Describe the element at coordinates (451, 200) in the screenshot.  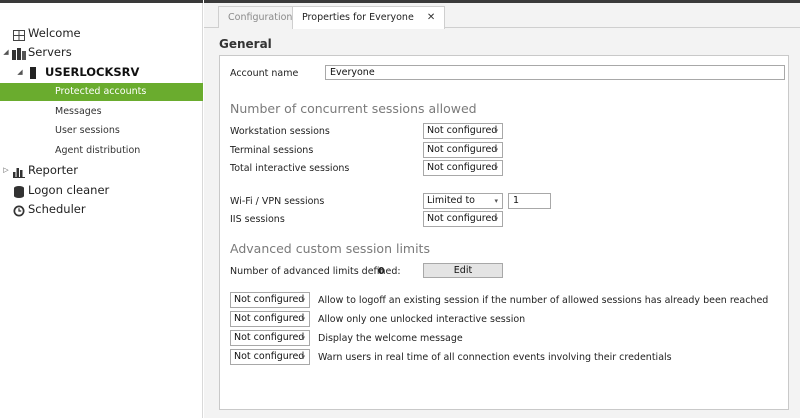
I see `dropdown-value: Limited to` at that location.